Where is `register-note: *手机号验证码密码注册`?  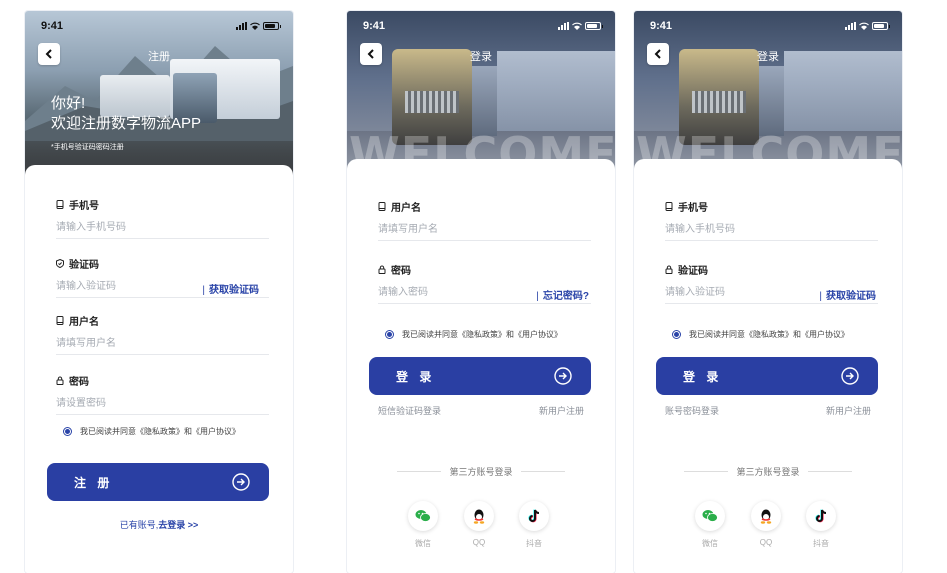
register-note: *手机号验证码密码注册 is located at coordinates (87, 147).